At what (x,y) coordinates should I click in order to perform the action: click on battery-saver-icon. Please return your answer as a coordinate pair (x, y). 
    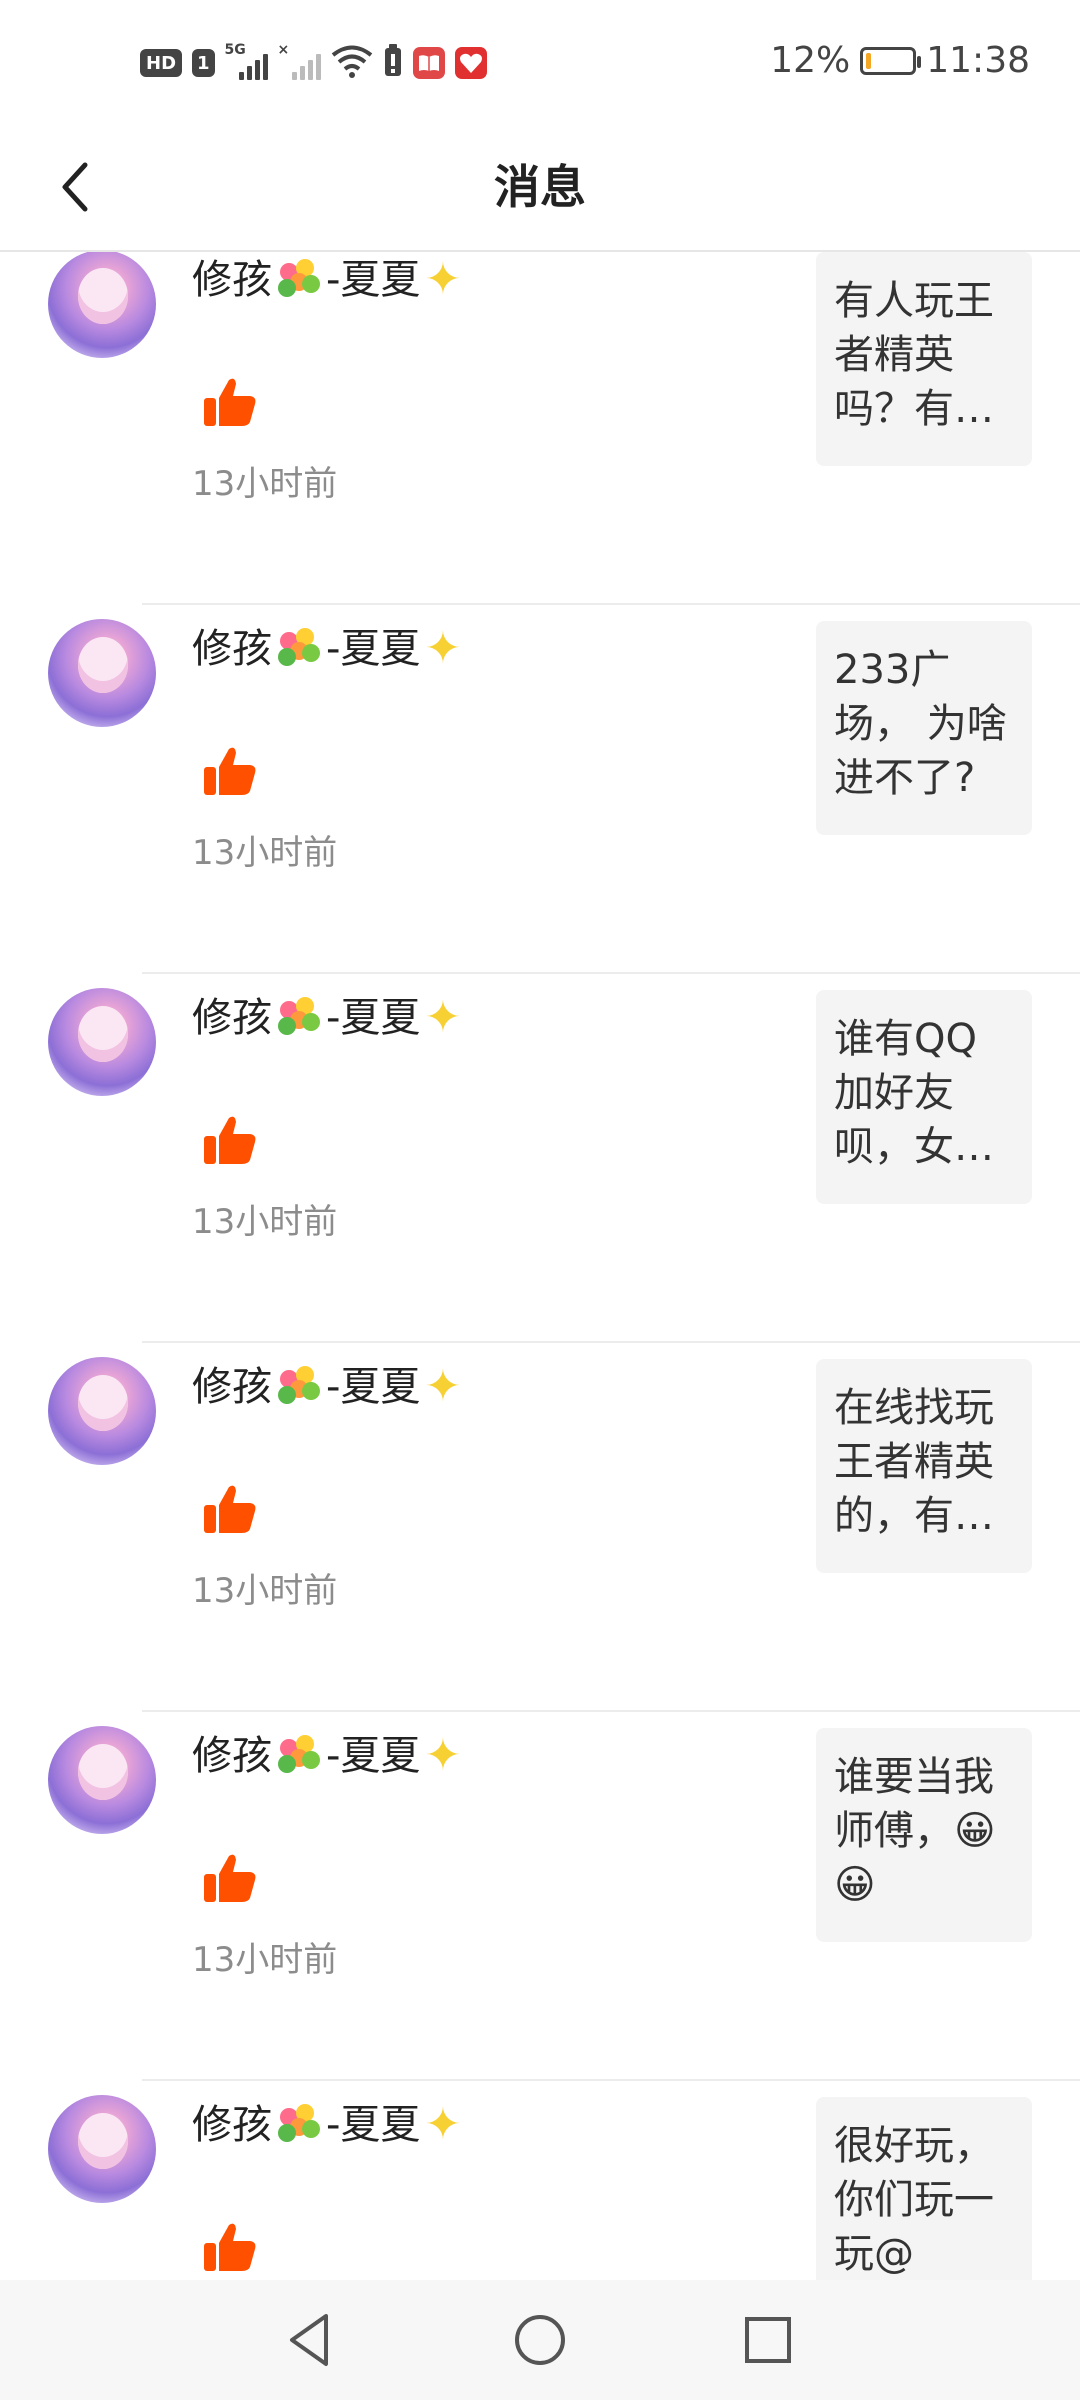
    Looking at the image, I should click on (393, 63).